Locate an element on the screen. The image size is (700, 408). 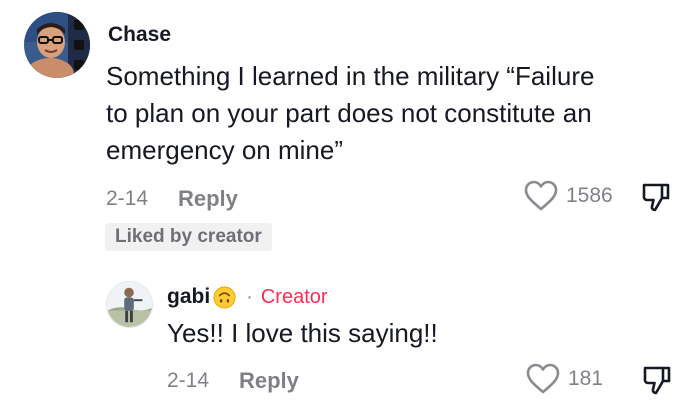
reply-reply-button: Reply is located at coordinates (269, 381).